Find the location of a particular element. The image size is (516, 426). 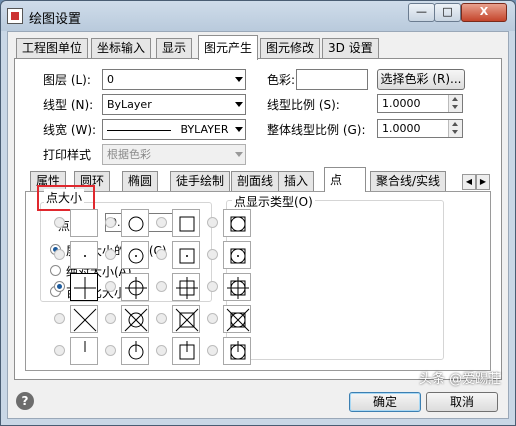

point-symbol-square-plus-icon is located at coordinates (187, 288).